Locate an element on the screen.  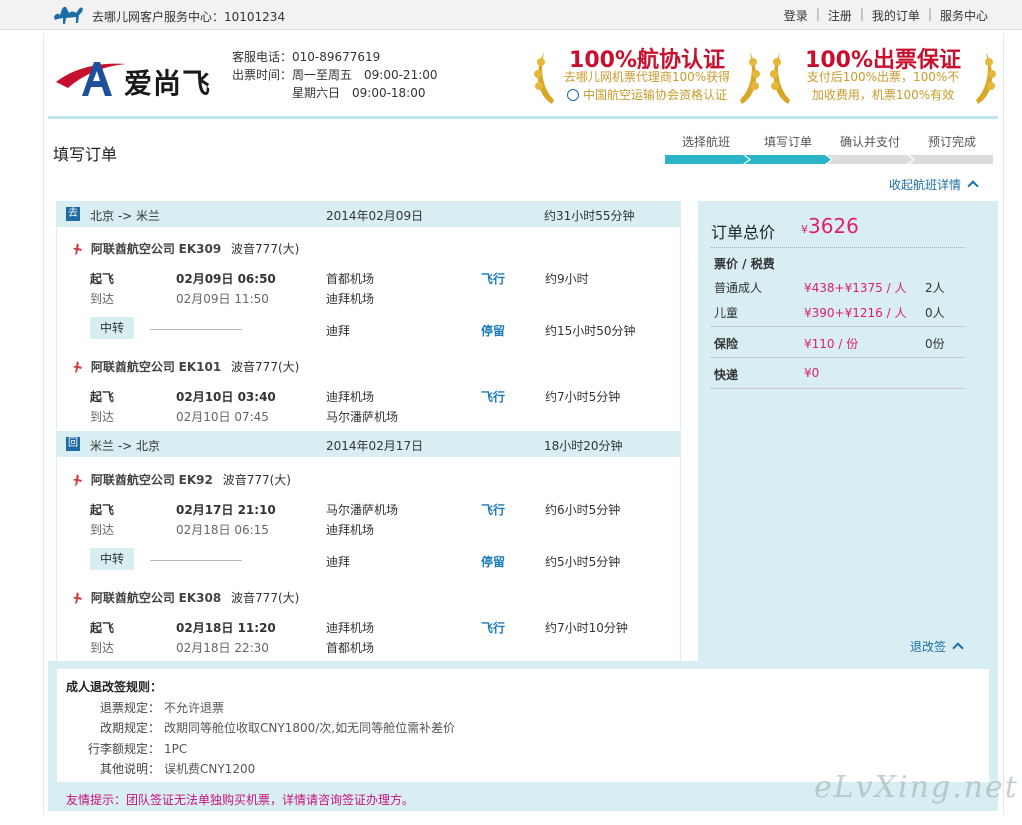
phone-line: 客服电话：010-89677619 is located at coordinates (306, 57).